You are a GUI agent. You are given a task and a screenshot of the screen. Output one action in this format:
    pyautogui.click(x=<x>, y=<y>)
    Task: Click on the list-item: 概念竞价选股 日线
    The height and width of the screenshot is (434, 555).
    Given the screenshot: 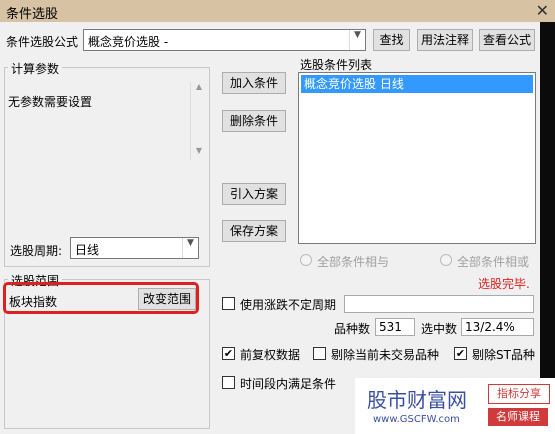 What is the action you would take?
    pyautogui.click(x=417, y=84)
    